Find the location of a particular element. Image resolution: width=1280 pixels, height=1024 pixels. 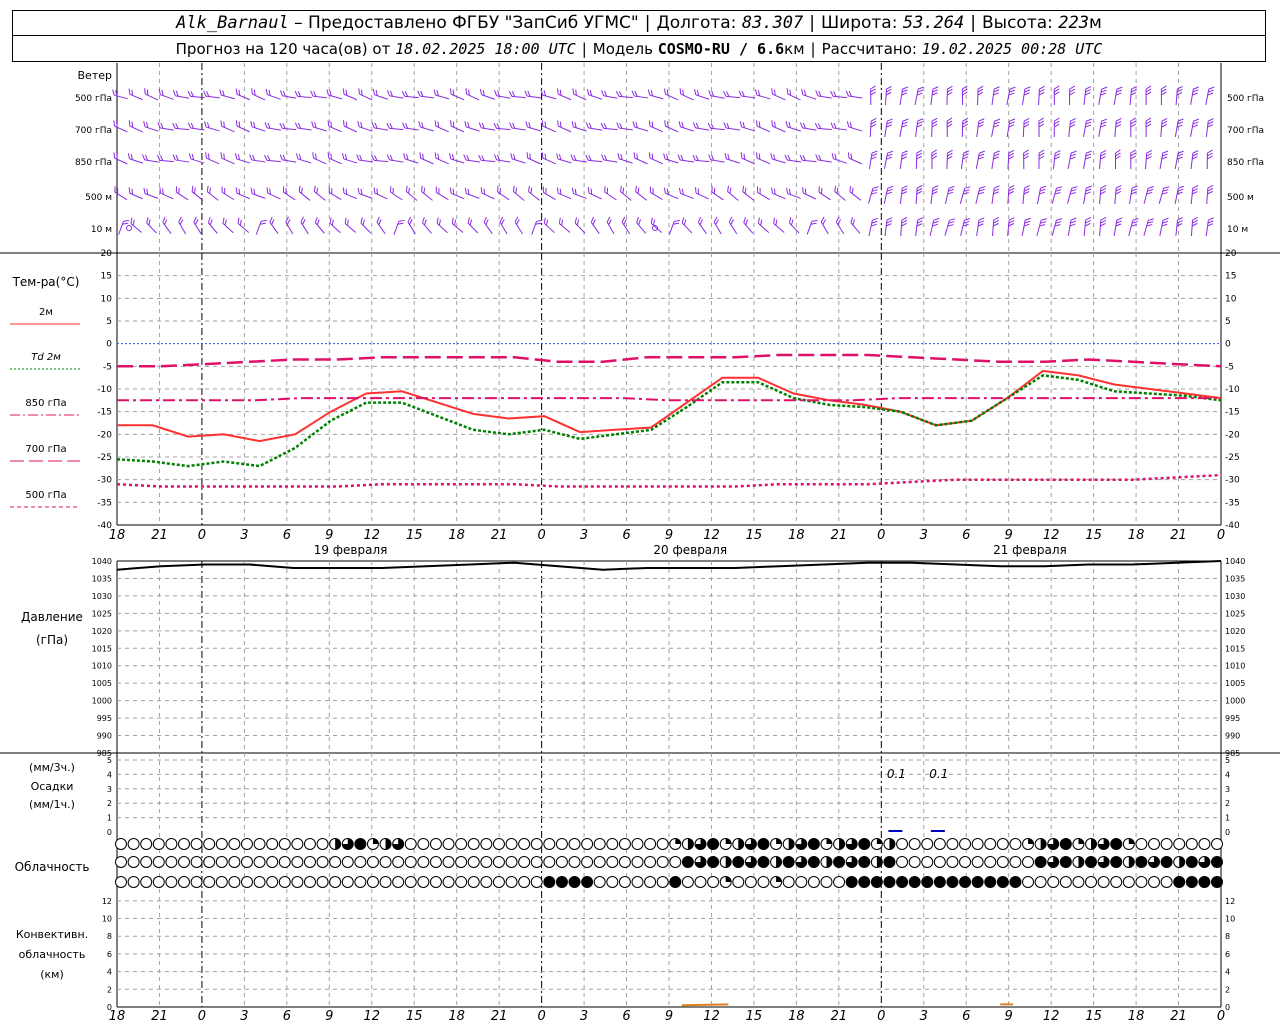

time-tick-label: 15 is located at coordinates (1093, 535).